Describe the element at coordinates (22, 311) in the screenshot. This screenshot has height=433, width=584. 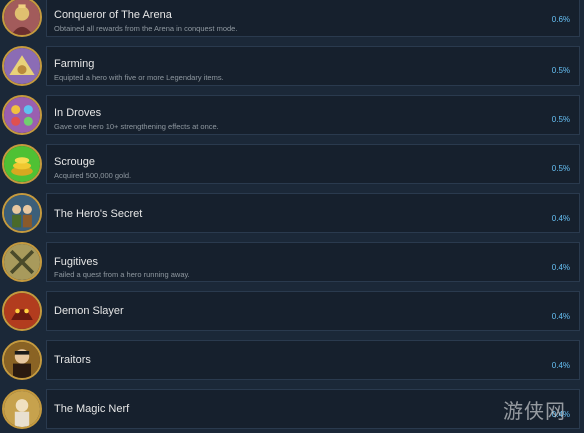
I see `demon-icon` at that location.